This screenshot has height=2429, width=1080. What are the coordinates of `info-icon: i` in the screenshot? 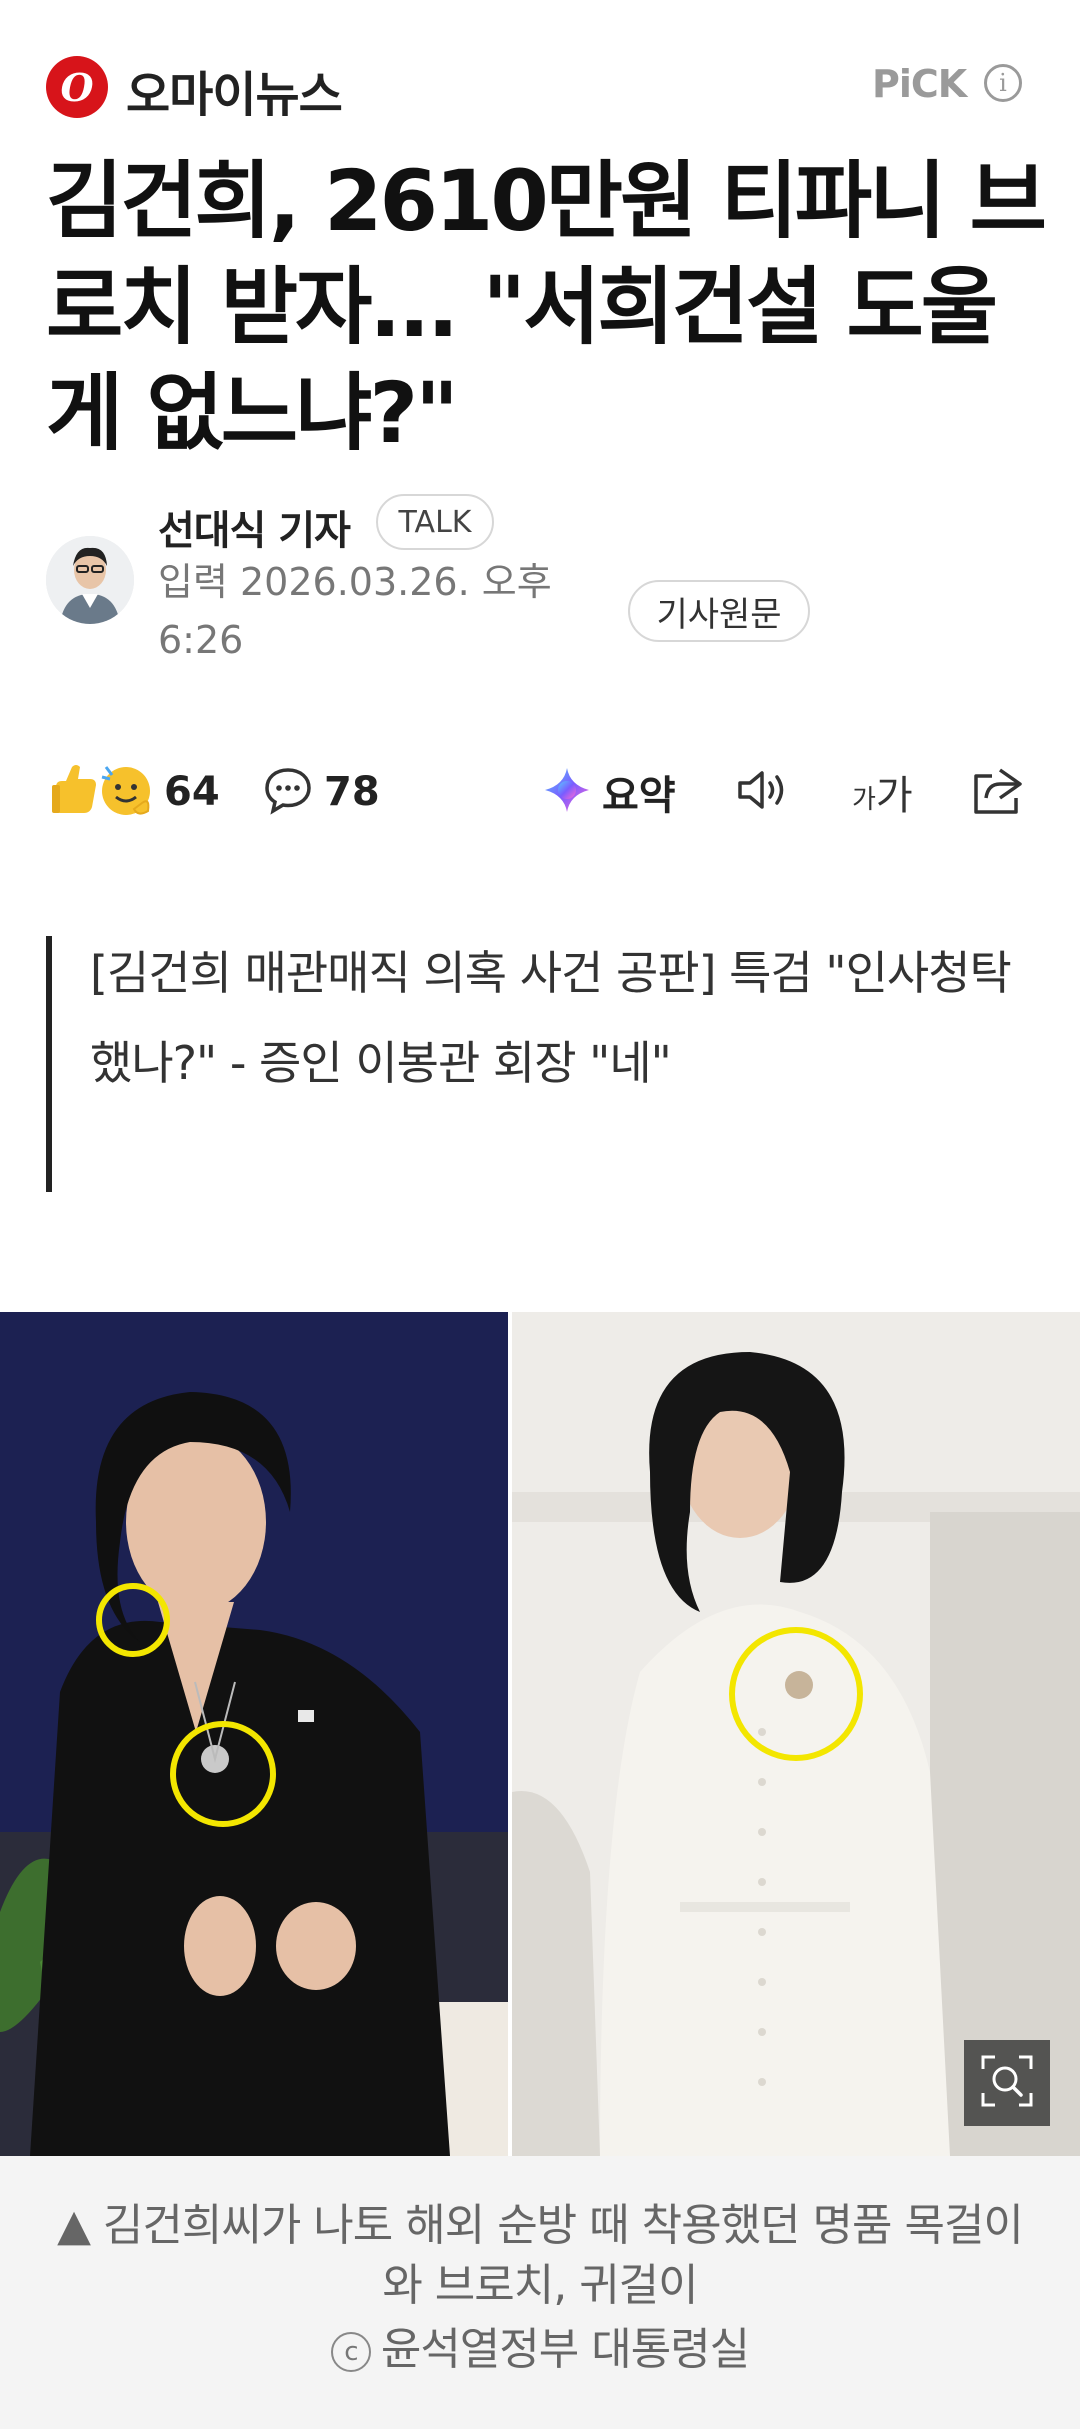 It's located at (1003, 83).